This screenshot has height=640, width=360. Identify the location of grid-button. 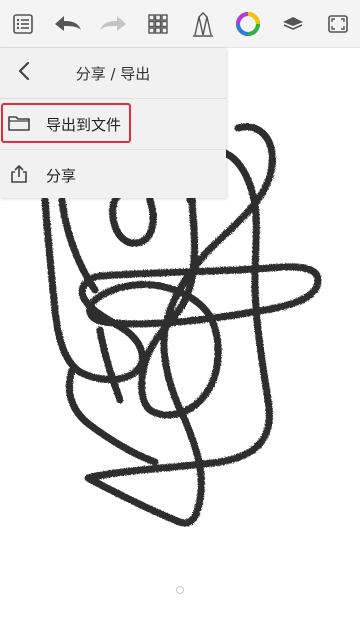
(158, 24).